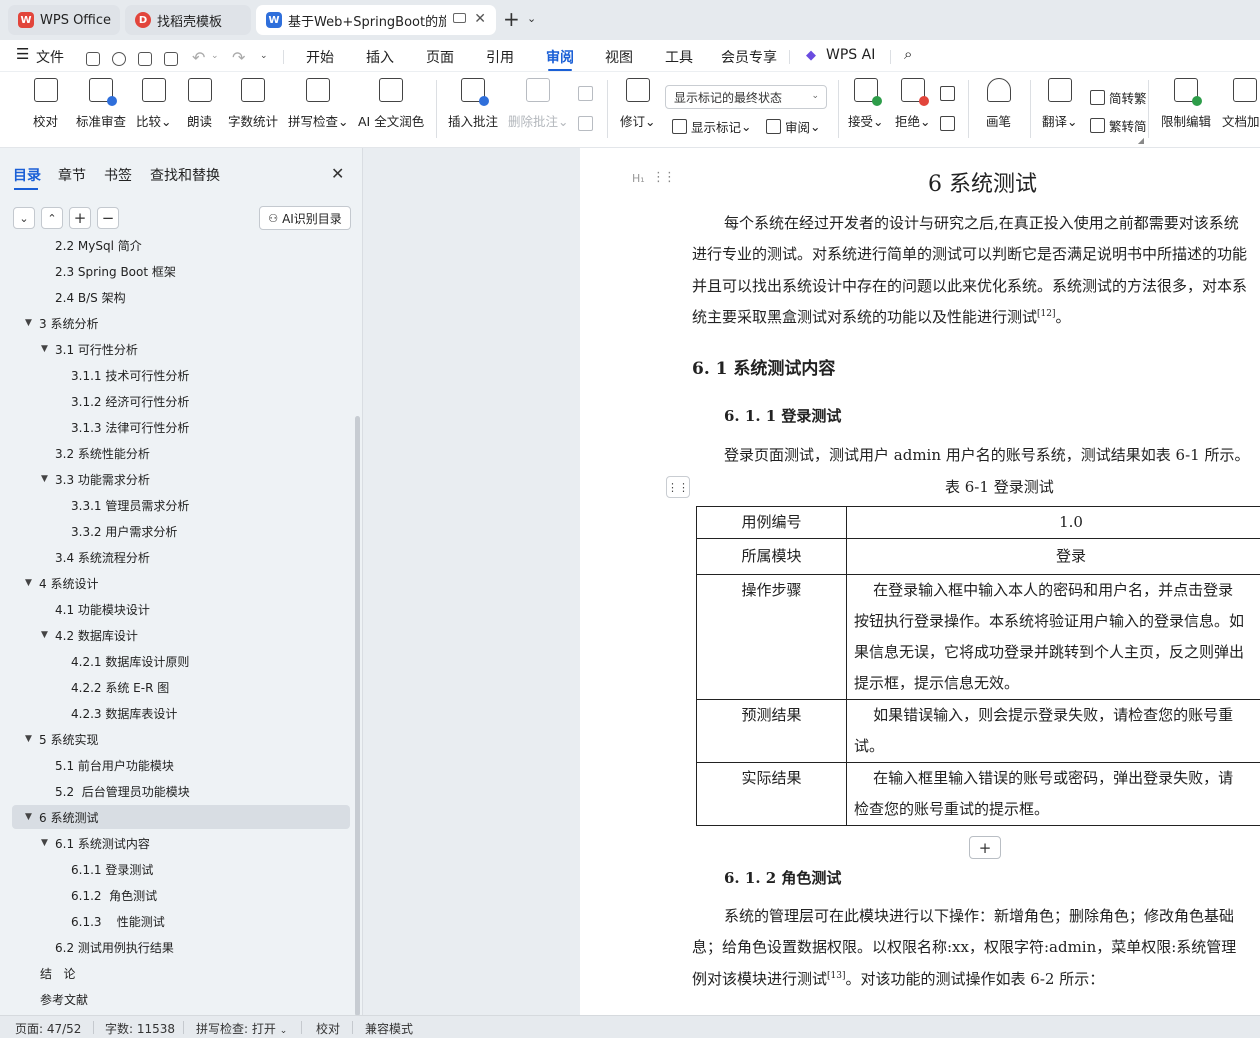 This screenshot has height=1038, width=1260. Describe the element at coordinates (181, 895) in the screenshot. I see `toc-item: 6.1.2 角色测试` at that location.